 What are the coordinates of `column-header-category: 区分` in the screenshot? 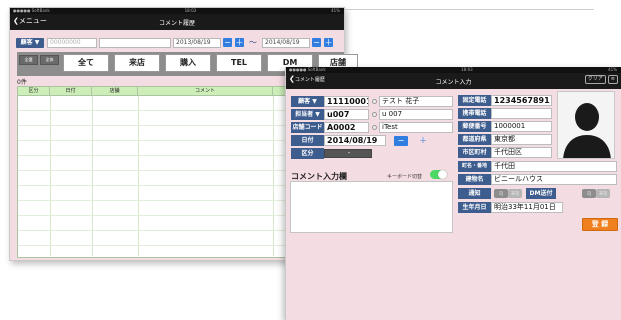 It's located at (34, 91).